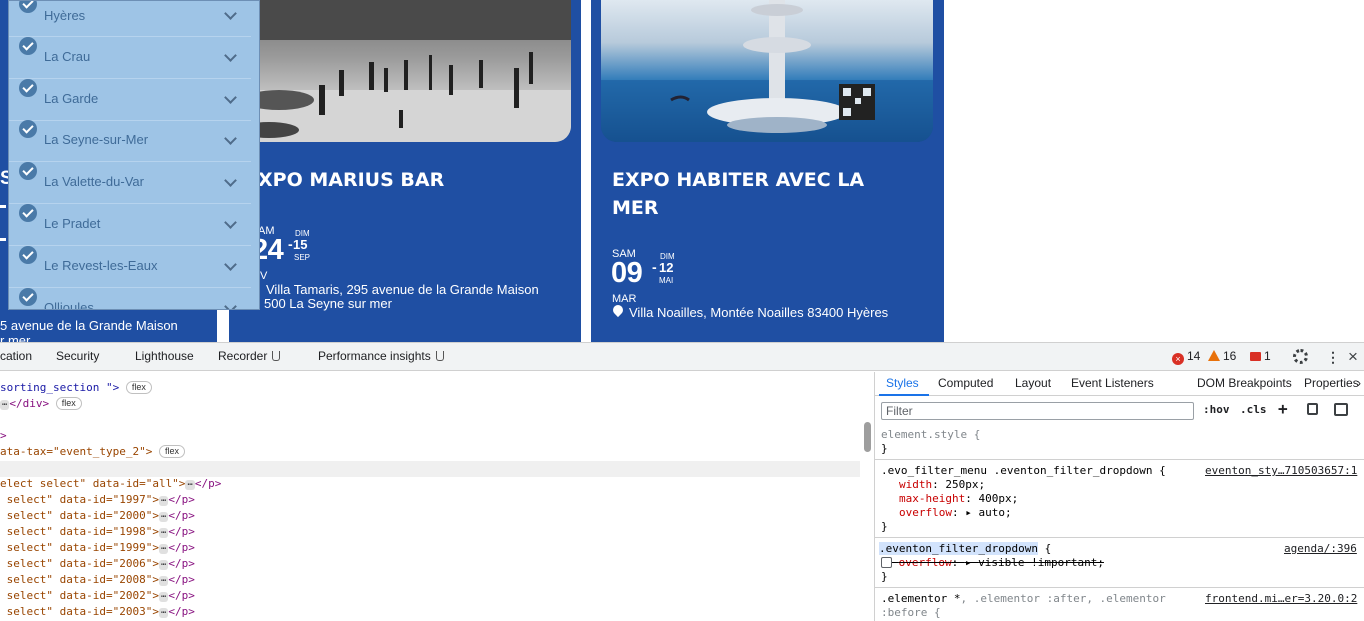 Image resolution: width=1364 pixels, height=621 pixels. What do you see at coordinates (351, 180) in the screenshot?
I see `event-title: XPO MARIUS BAR` at bounding box center [351, 180].